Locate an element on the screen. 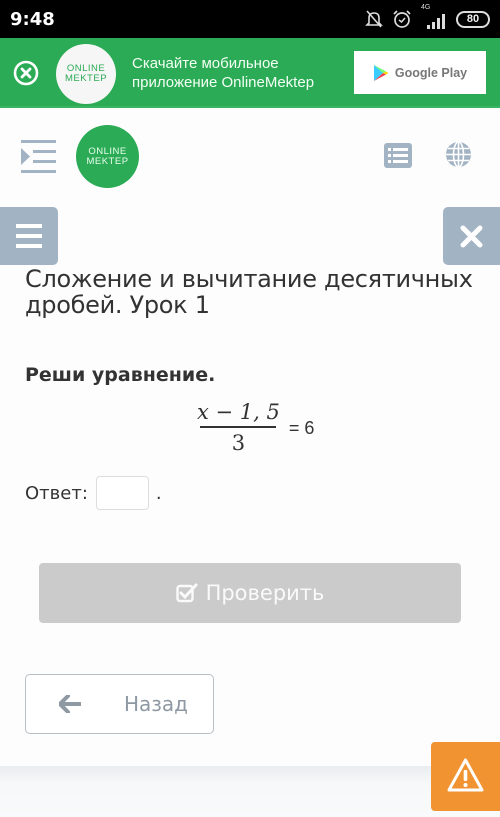  menu-button is located at coordinates (29, 236).